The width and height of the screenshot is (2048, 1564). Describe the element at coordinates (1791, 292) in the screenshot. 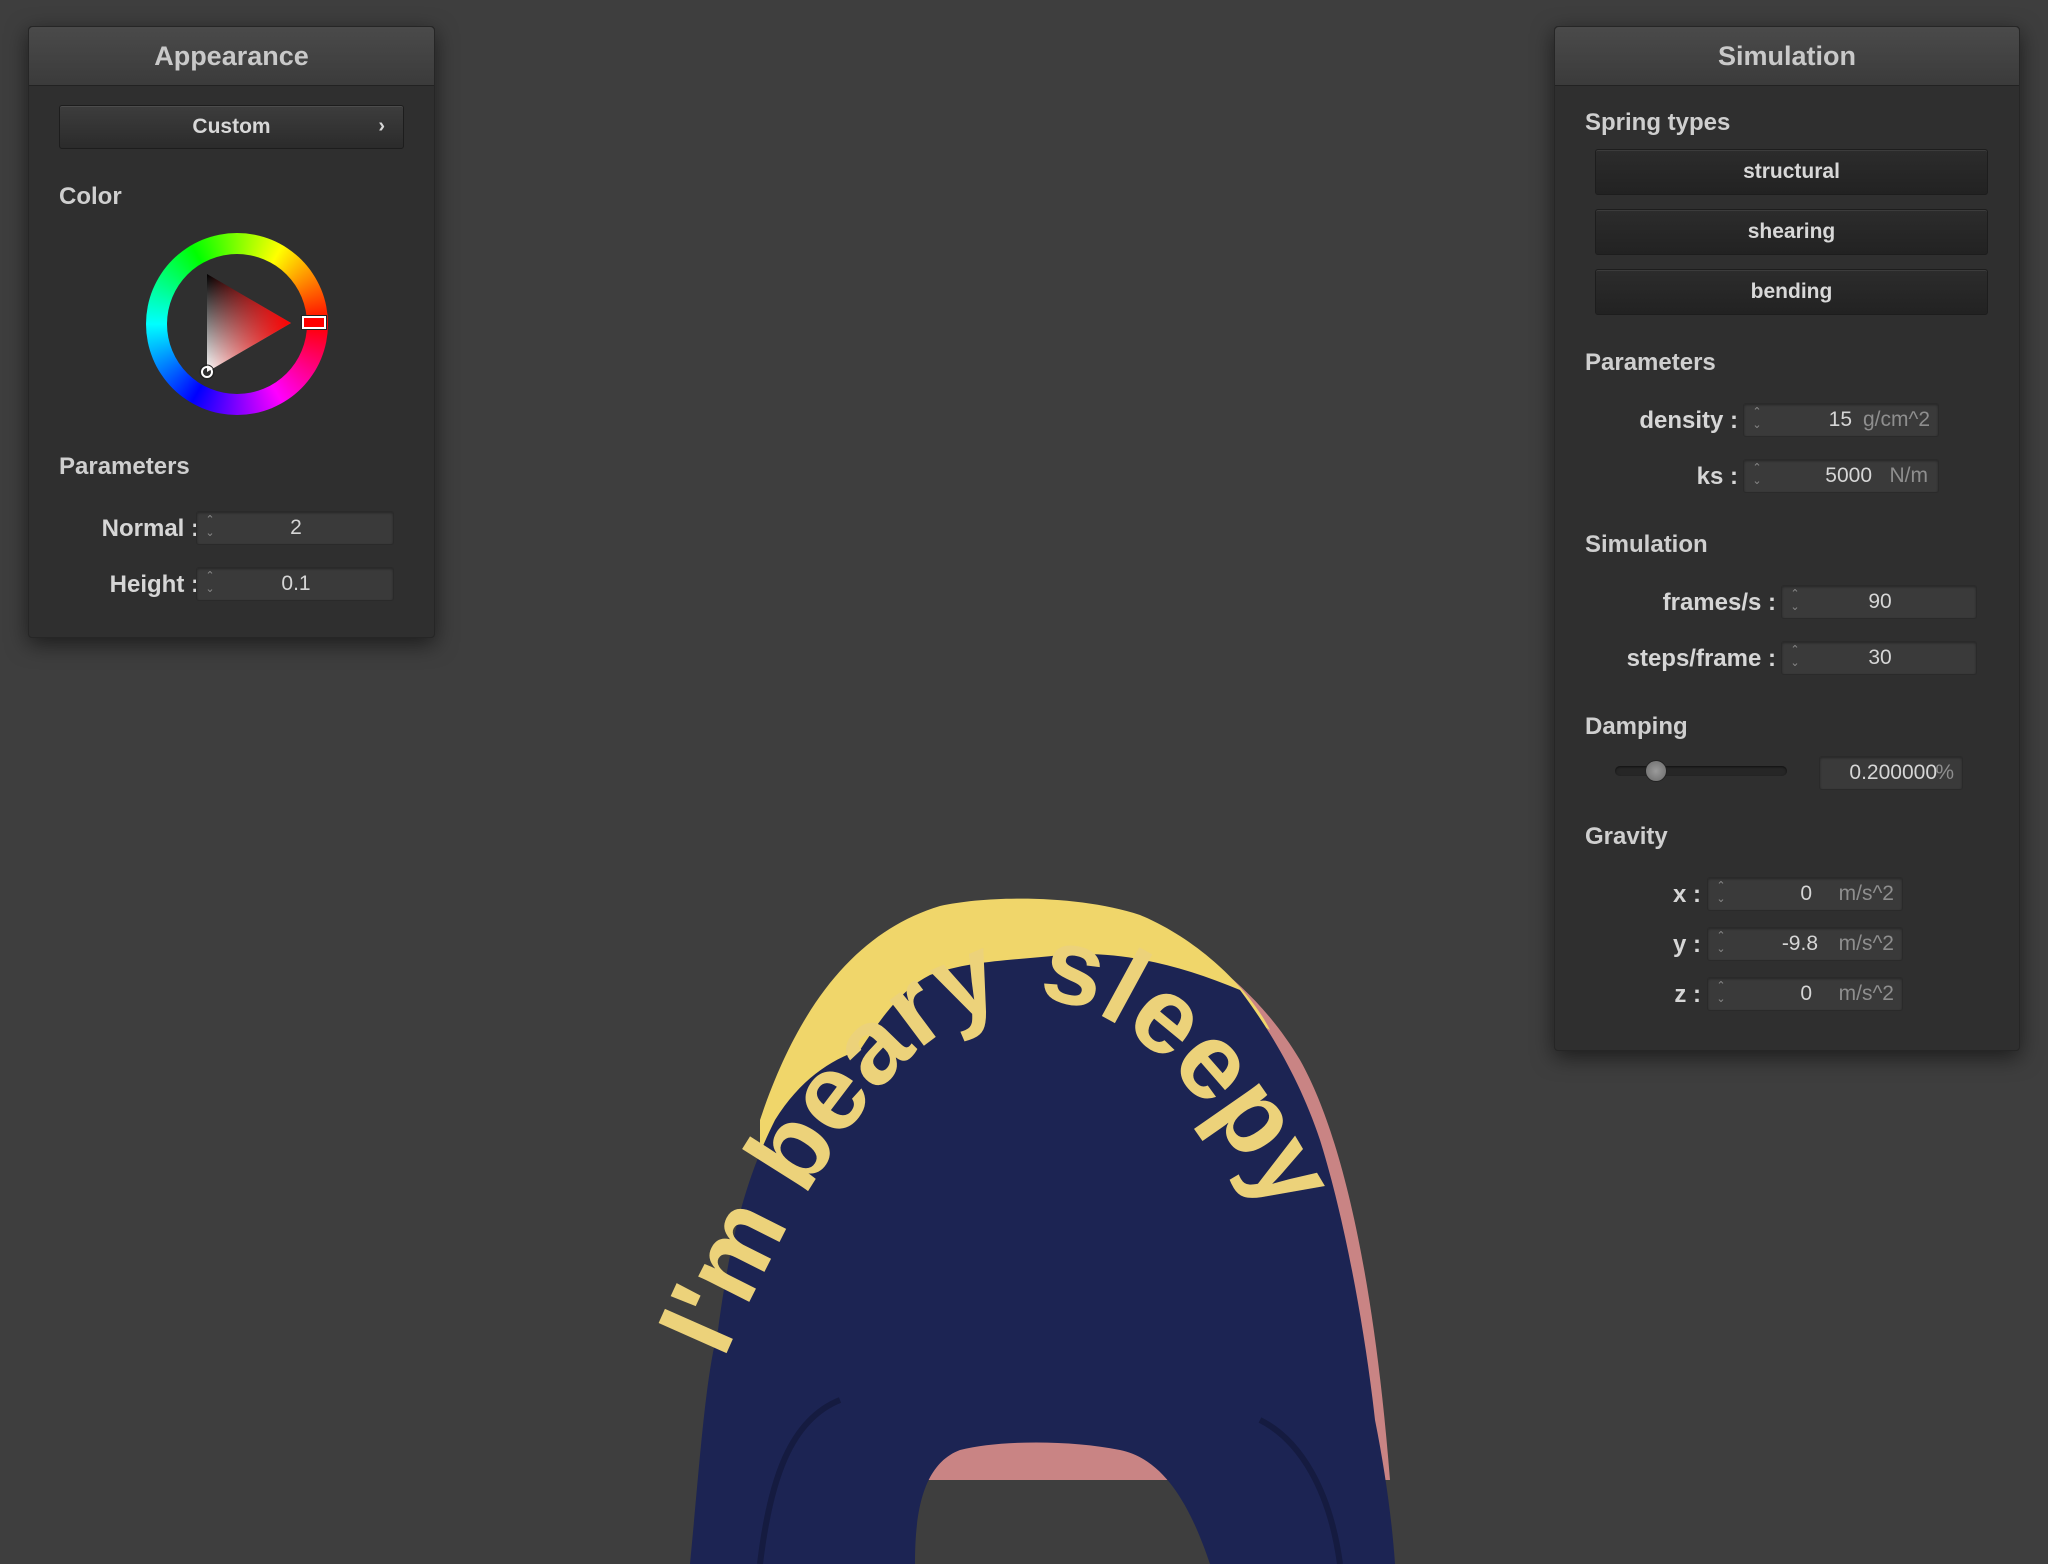

I see `bending-button: bending` at that location.